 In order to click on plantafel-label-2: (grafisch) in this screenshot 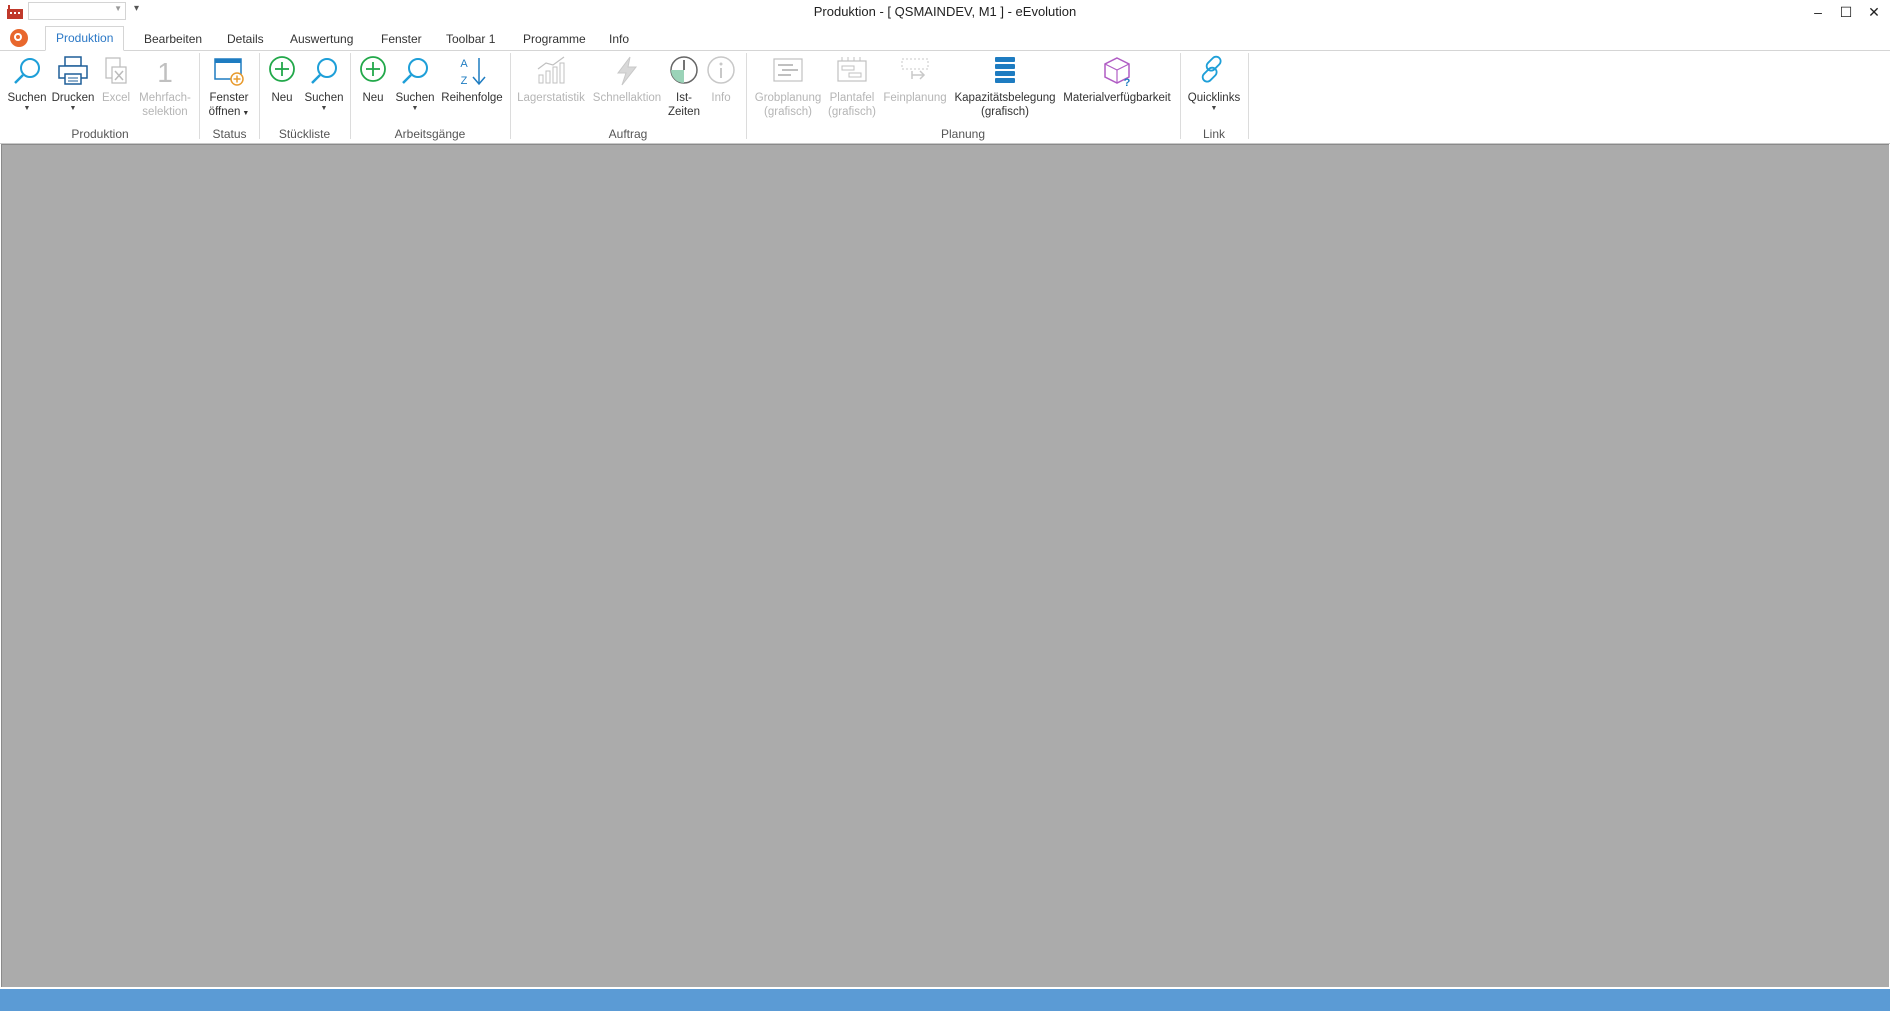, I will do `click(852, 112)`.